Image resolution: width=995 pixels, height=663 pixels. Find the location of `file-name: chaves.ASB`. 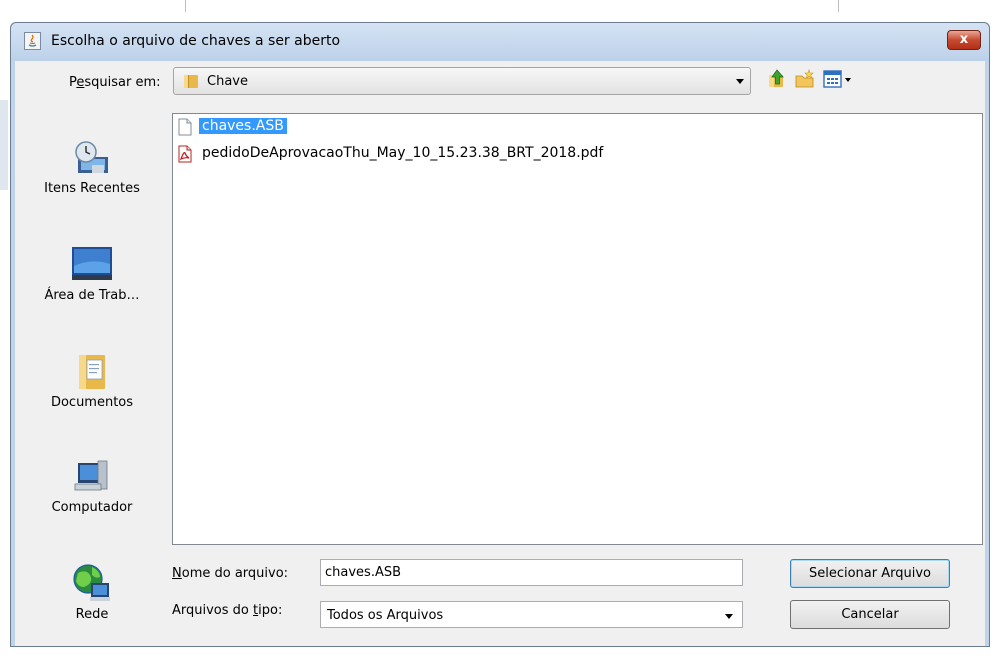

file-name: chaves.ASB is located at coordinates (243, 126).